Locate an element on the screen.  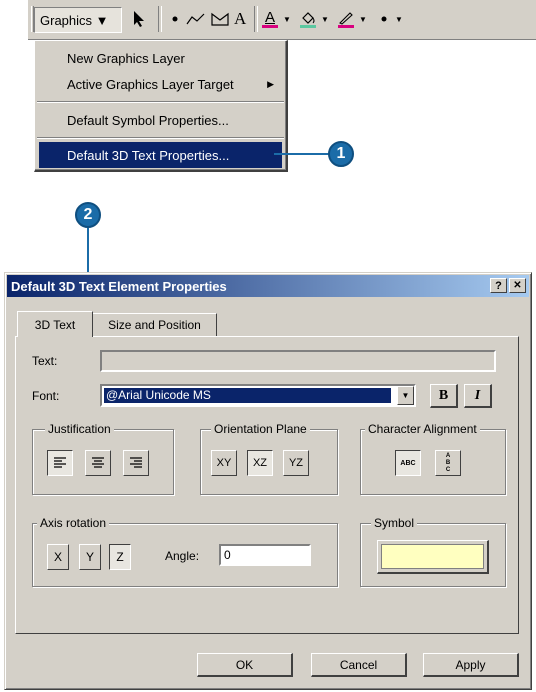
font-select-value: @Arial Unicode MS is located at coordinates (247, 395).